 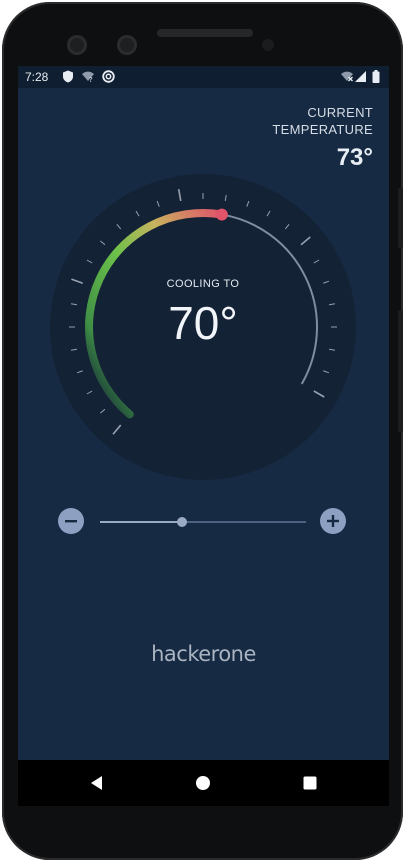 I want to click on power-button, so click(x=400, y=218).